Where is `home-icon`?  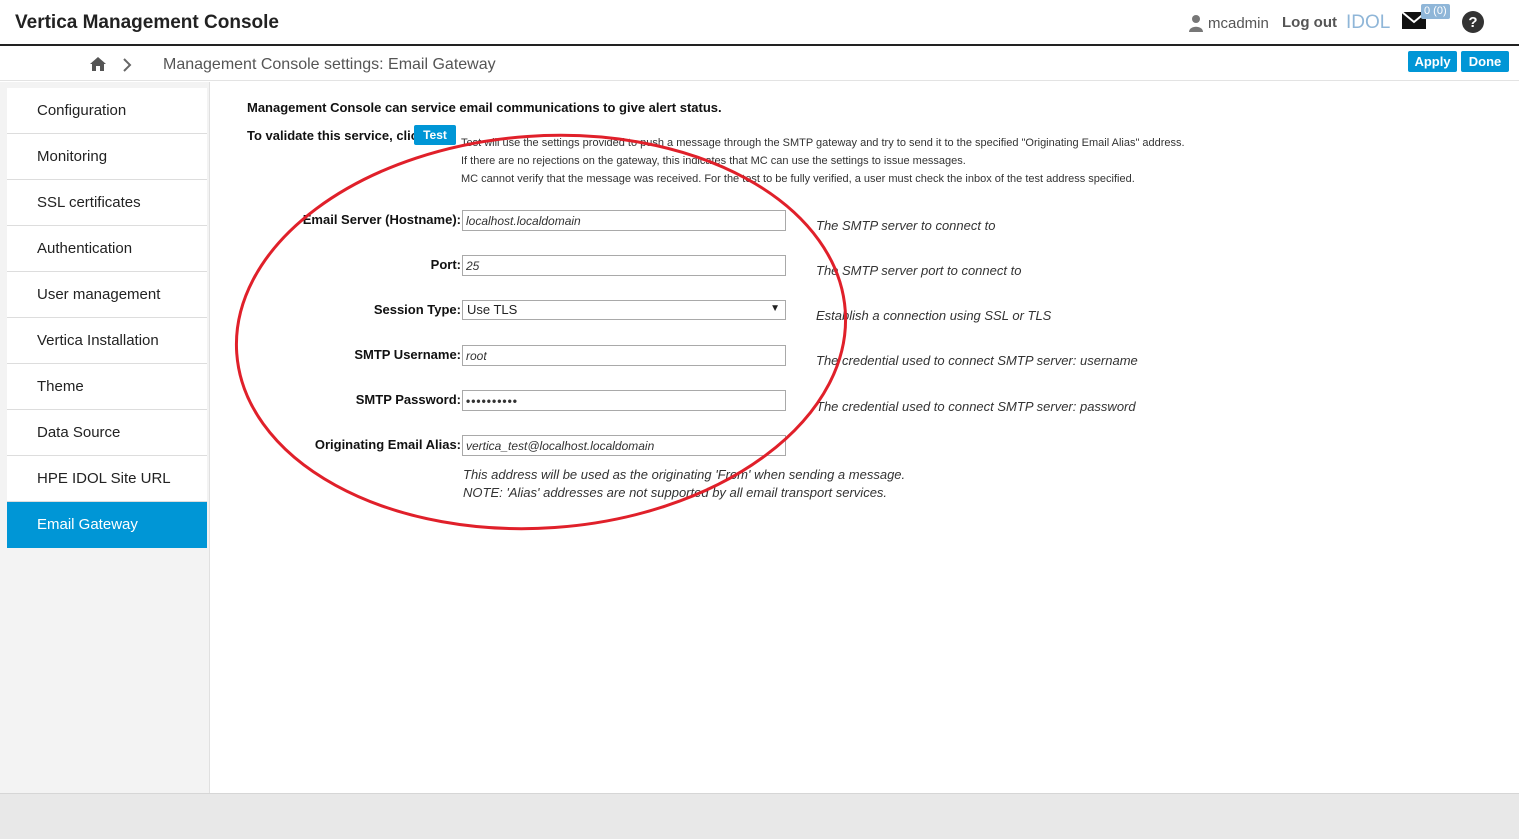
home-icon is located at coordinates (98, 64).